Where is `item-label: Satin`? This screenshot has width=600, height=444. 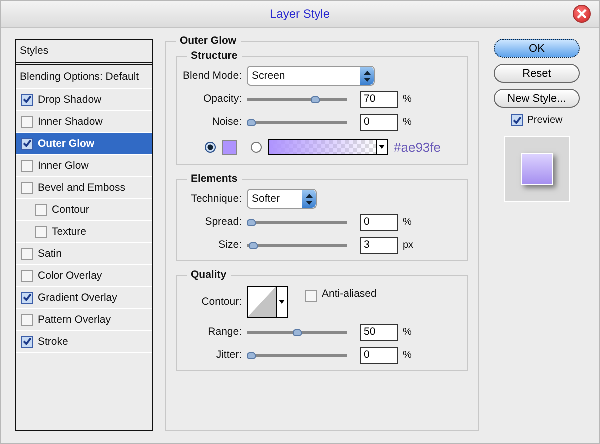
item-label: Satin is located at coordinates (50, 254).